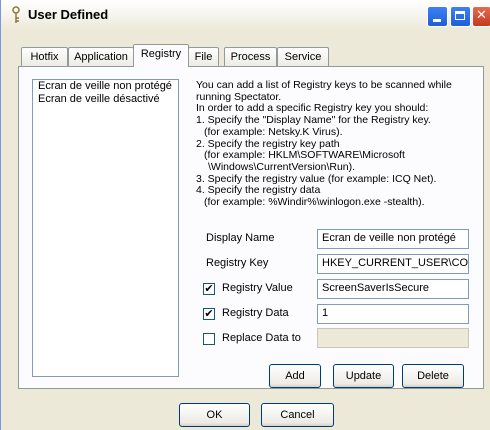 The width and height of the screenshot is (490, 430). Describe the element at coordinates (393, 338) in the screenshot. I see `replace-data-field` at that location.